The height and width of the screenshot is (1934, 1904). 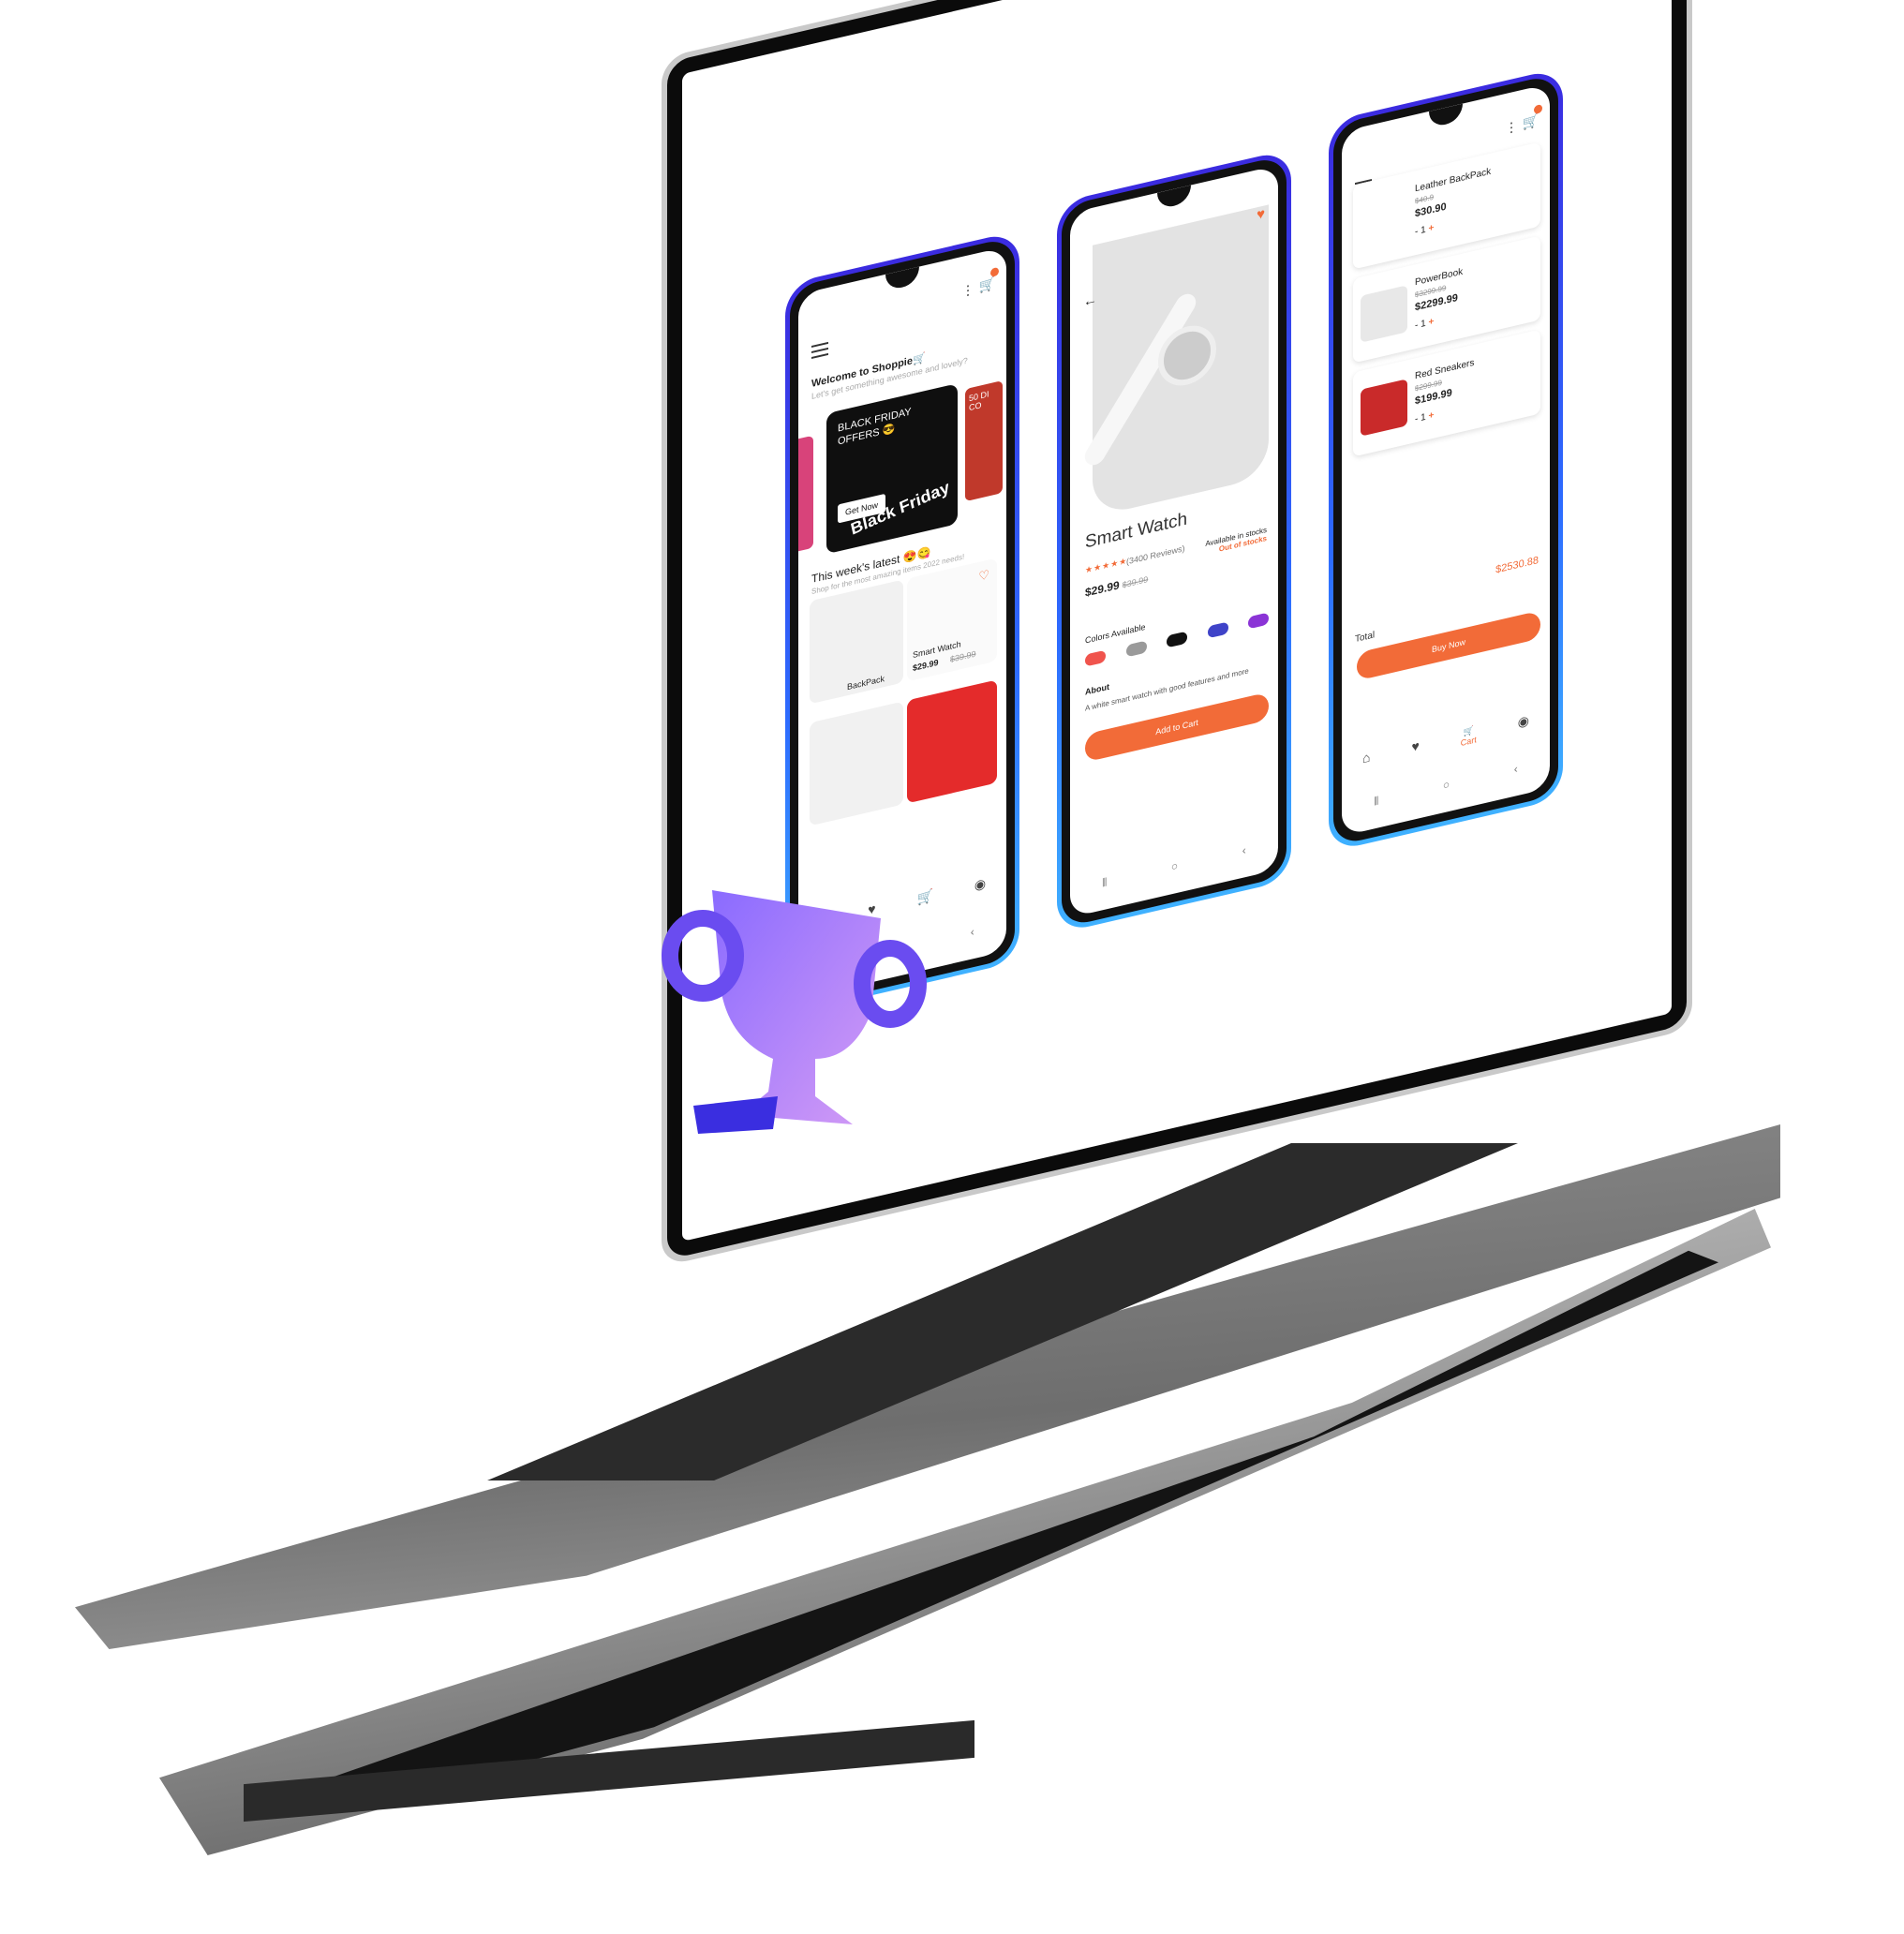 I want to click on cart-tab: 🛒 Cart, so click(x=1469, y=738).